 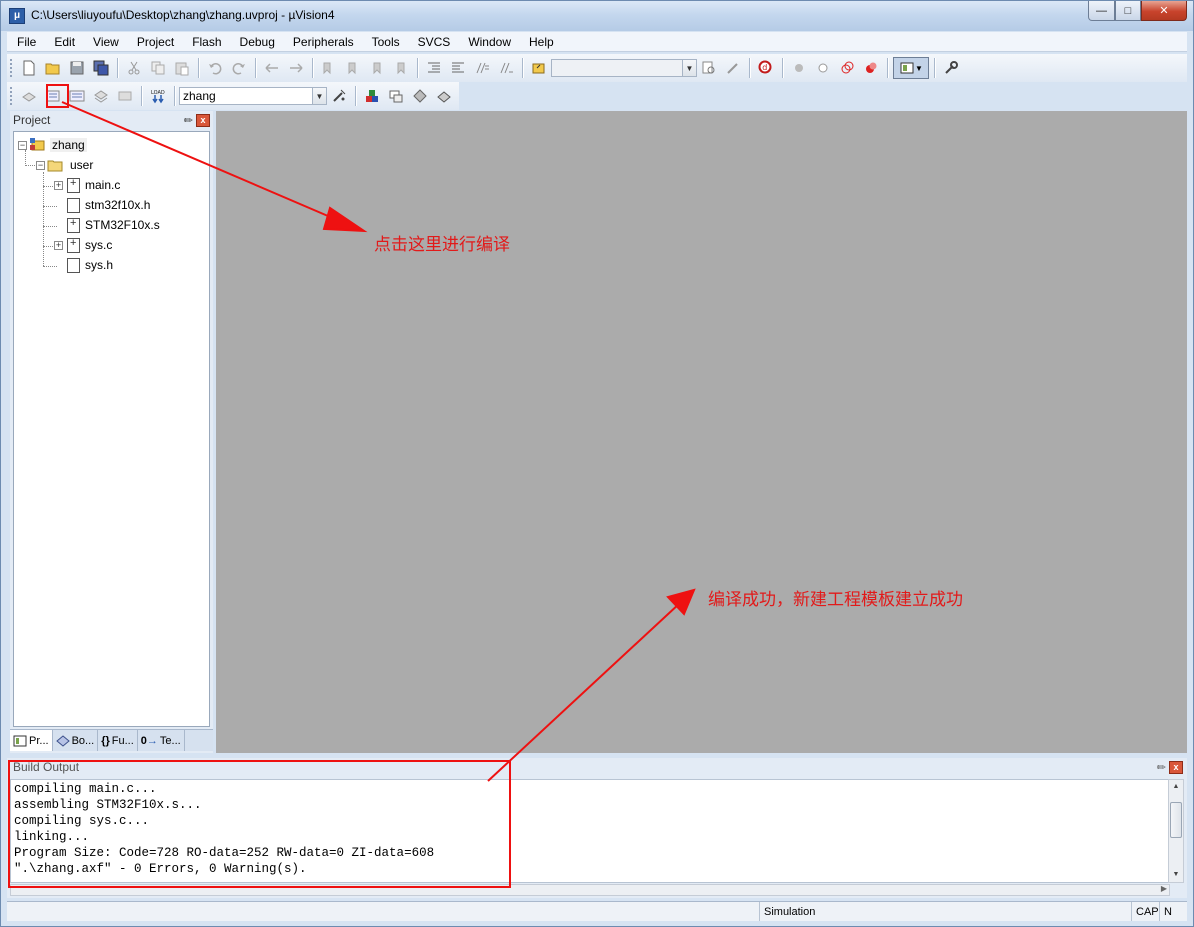 I want to click on svg-text: d, so click(x=764, y=67).